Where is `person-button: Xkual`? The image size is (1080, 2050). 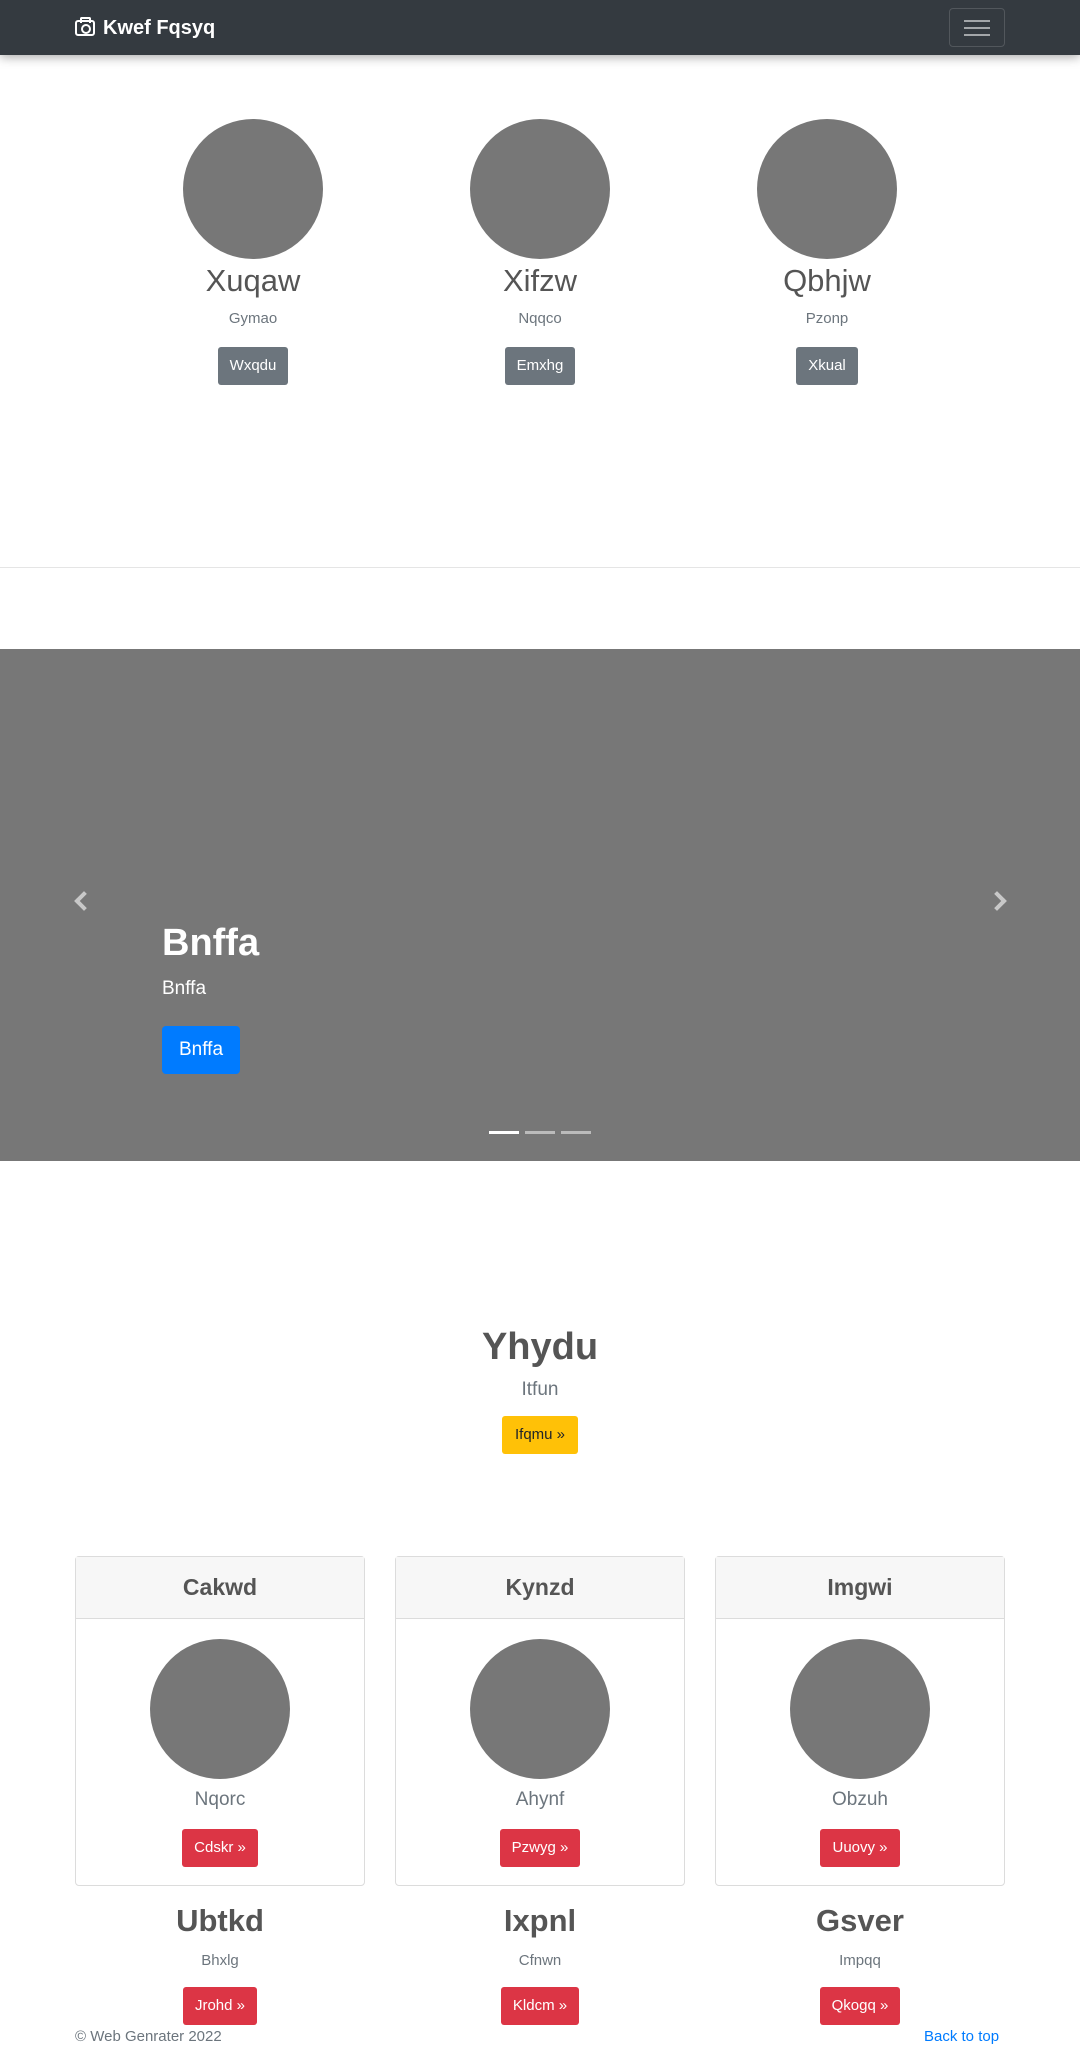 person-button: Xkual is located at coordinates (827, 366).